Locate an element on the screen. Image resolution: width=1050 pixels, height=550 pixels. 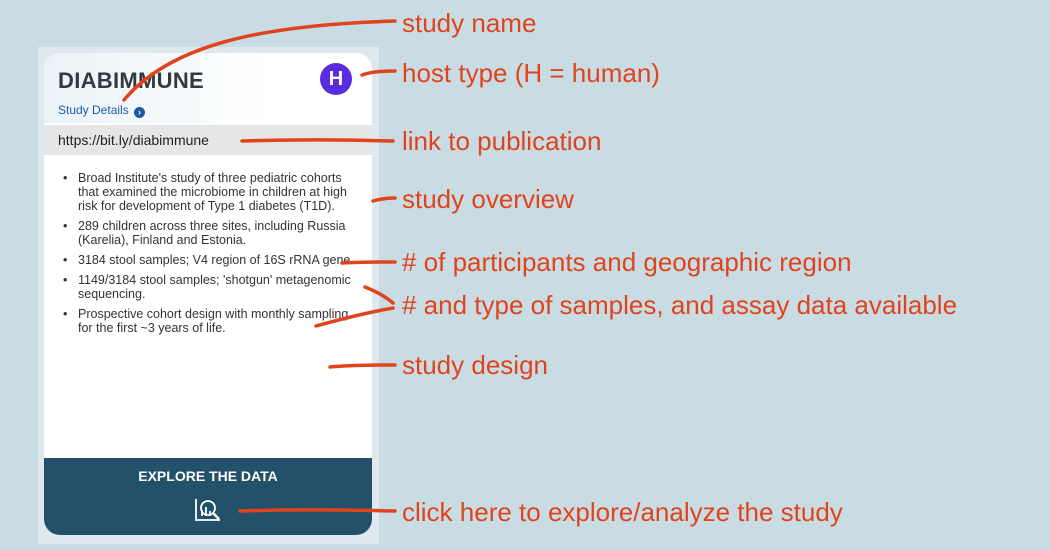
callout-host-type: host type (H = human) is located at coordinates (531, 73).